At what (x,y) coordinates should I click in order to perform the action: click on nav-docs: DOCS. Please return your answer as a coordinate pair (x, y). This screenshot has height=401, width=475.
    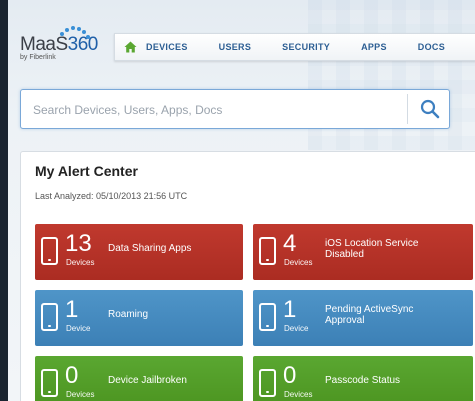
    Looking at the image, I should click on (431, 47).